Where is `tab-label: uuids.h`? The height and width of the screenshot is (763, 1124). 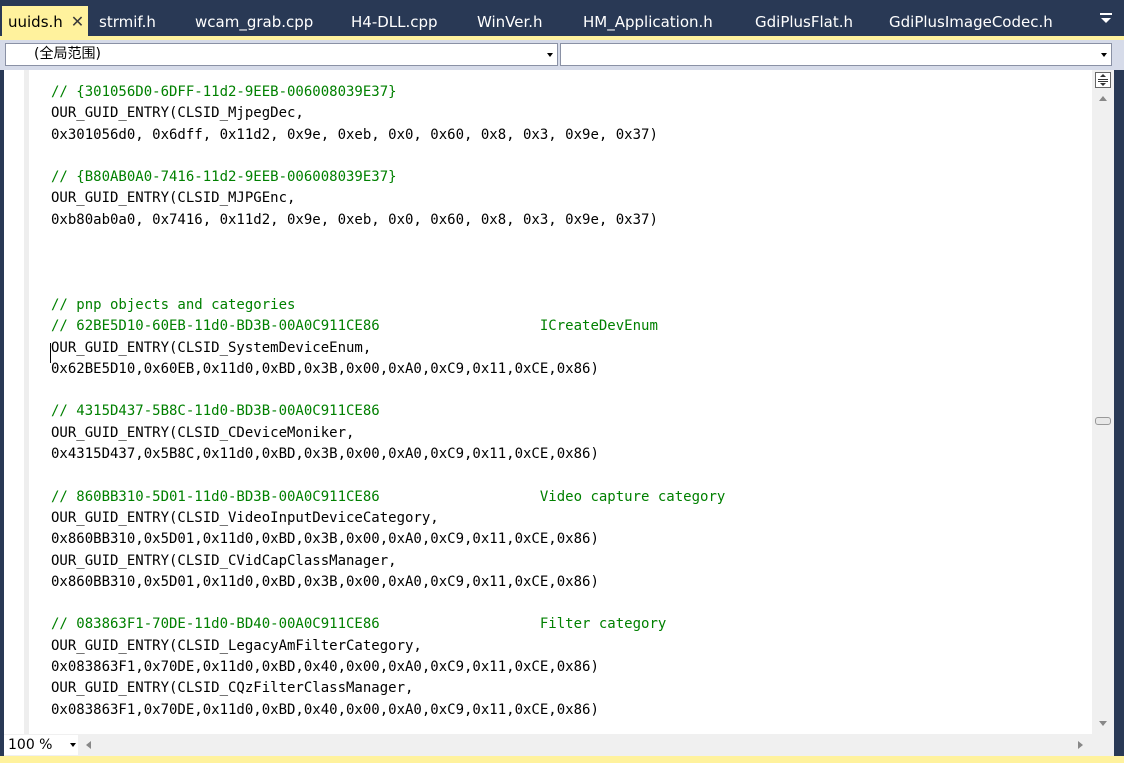 tab-label: uuids.h is located at coordinates (35, 22).